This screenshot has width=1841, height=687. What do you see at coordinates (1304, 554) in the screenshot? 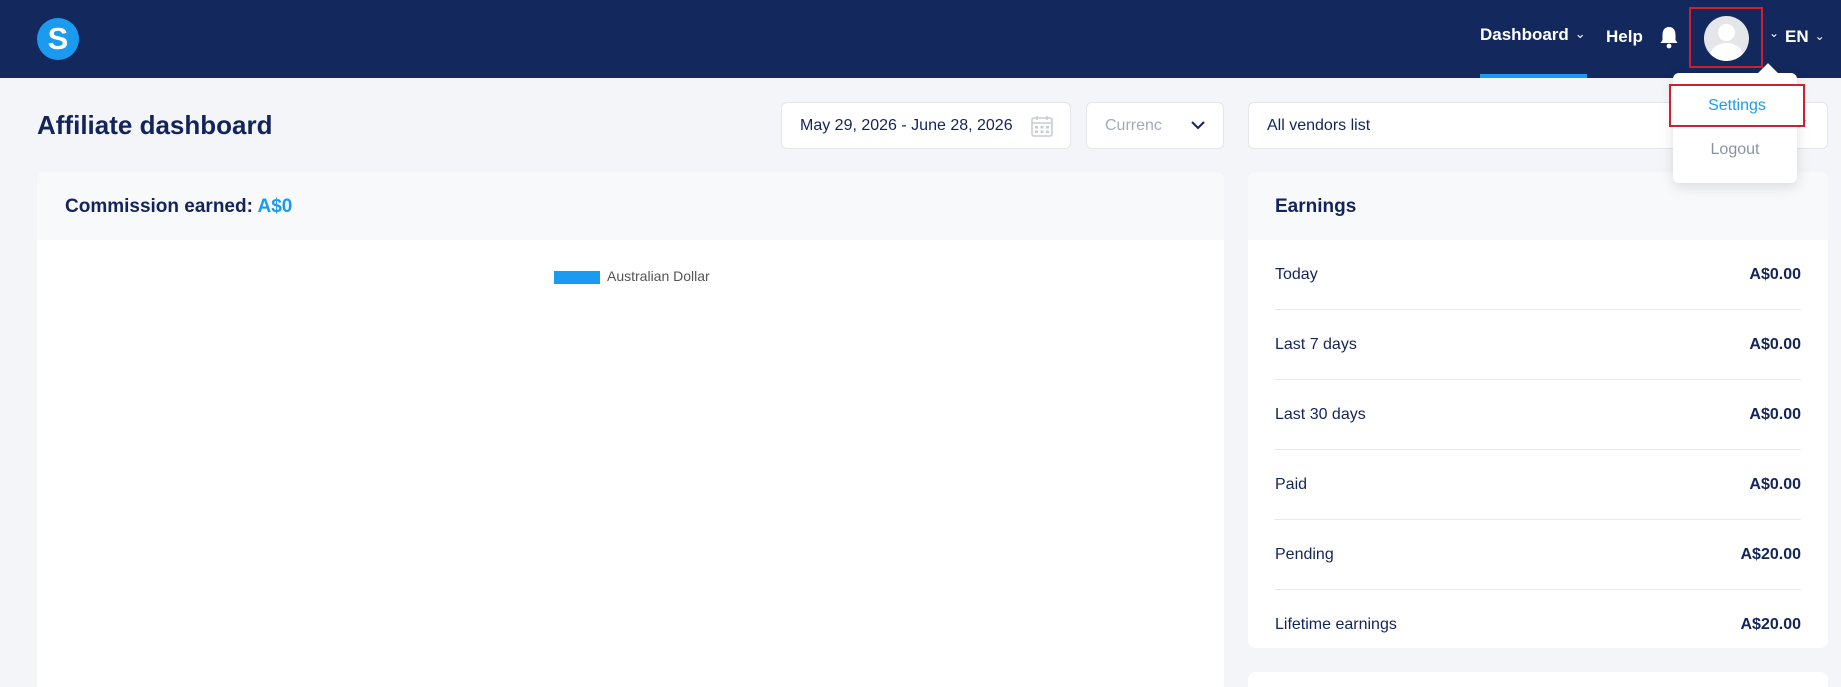
I see `earnings-label: Pending` at bounding box center [1304, 554].